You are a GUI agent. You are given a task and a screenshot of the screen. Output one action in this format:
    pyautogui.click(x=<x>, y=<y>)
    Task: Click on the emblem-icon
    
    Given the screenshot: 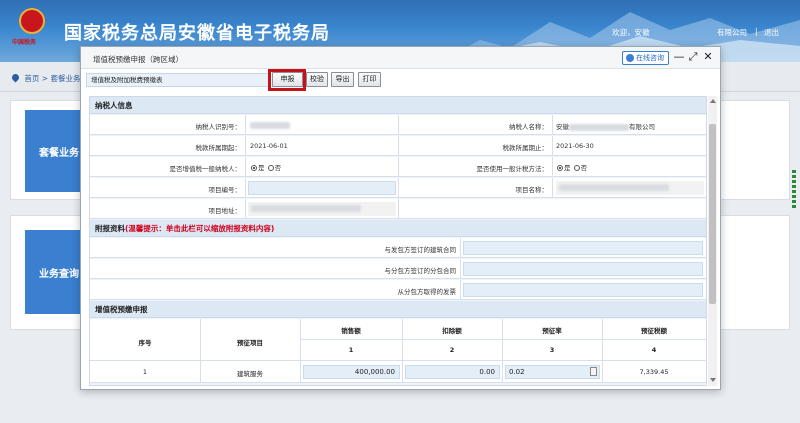 What is the action you would take?
    pyautogui.click(x=32, y=21)
    